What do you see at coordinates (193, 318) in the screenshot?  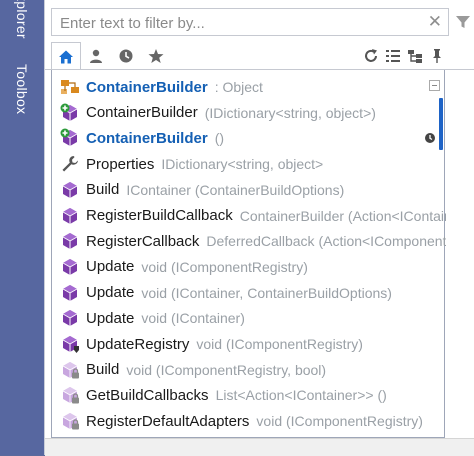 I see `list-item-signature: void (IContainer)` at bounding box center [193, 318].